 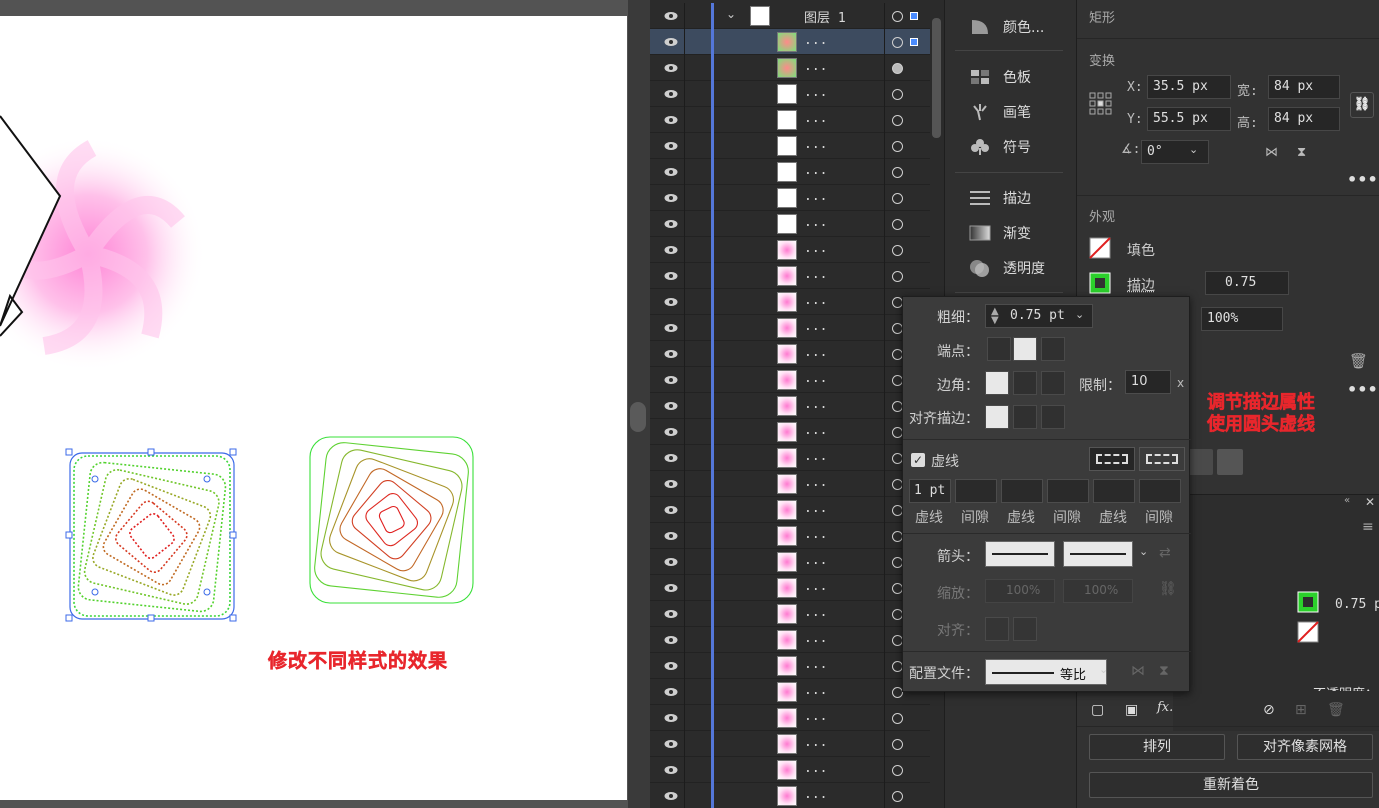 I want to click on more-options-icon: •••, so click(x=1362, y=179).